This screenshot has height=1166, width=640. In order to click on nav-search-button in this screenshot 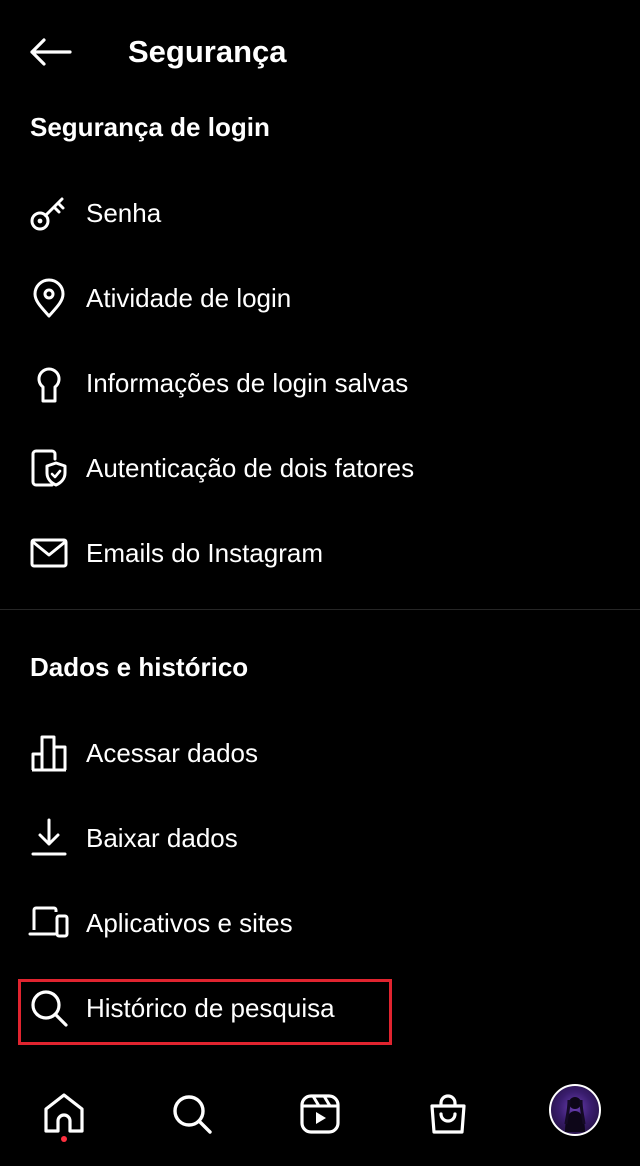, I will do `click(192, 1114)`.